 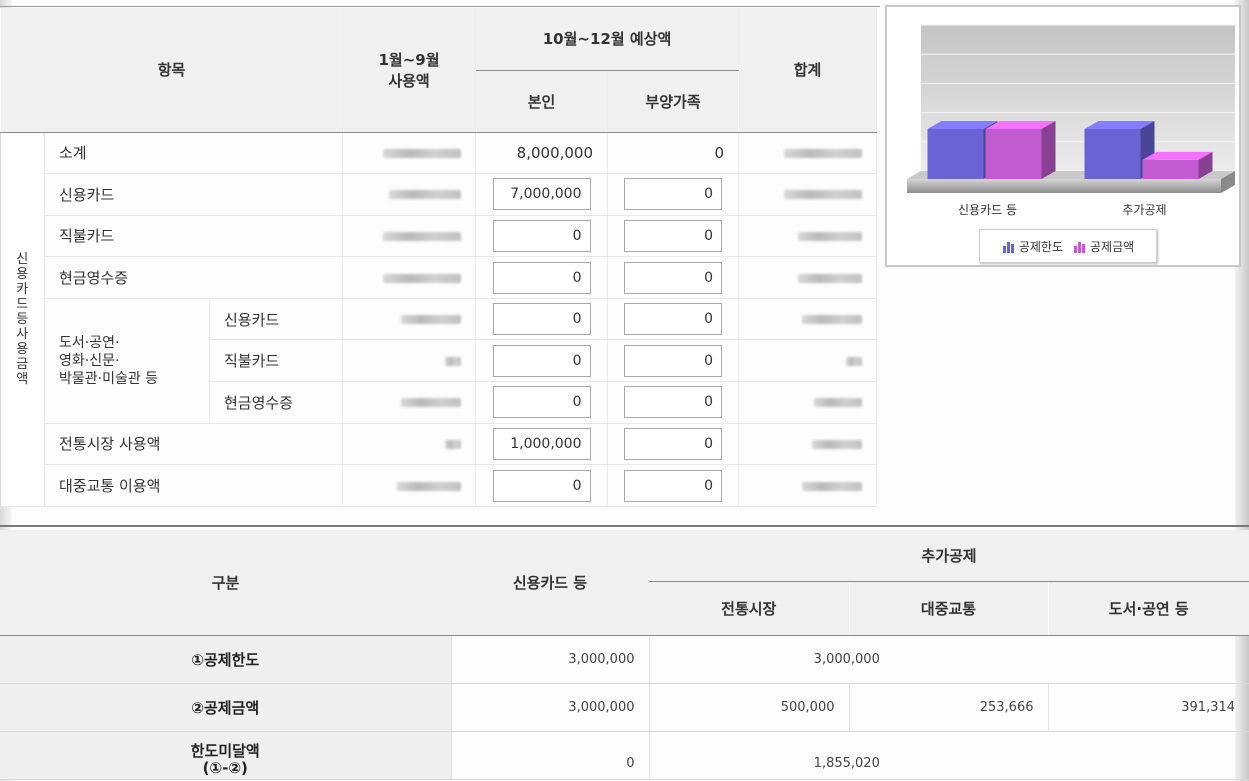 I want to click on self-credit-card-input, so click(x=541, y=194).